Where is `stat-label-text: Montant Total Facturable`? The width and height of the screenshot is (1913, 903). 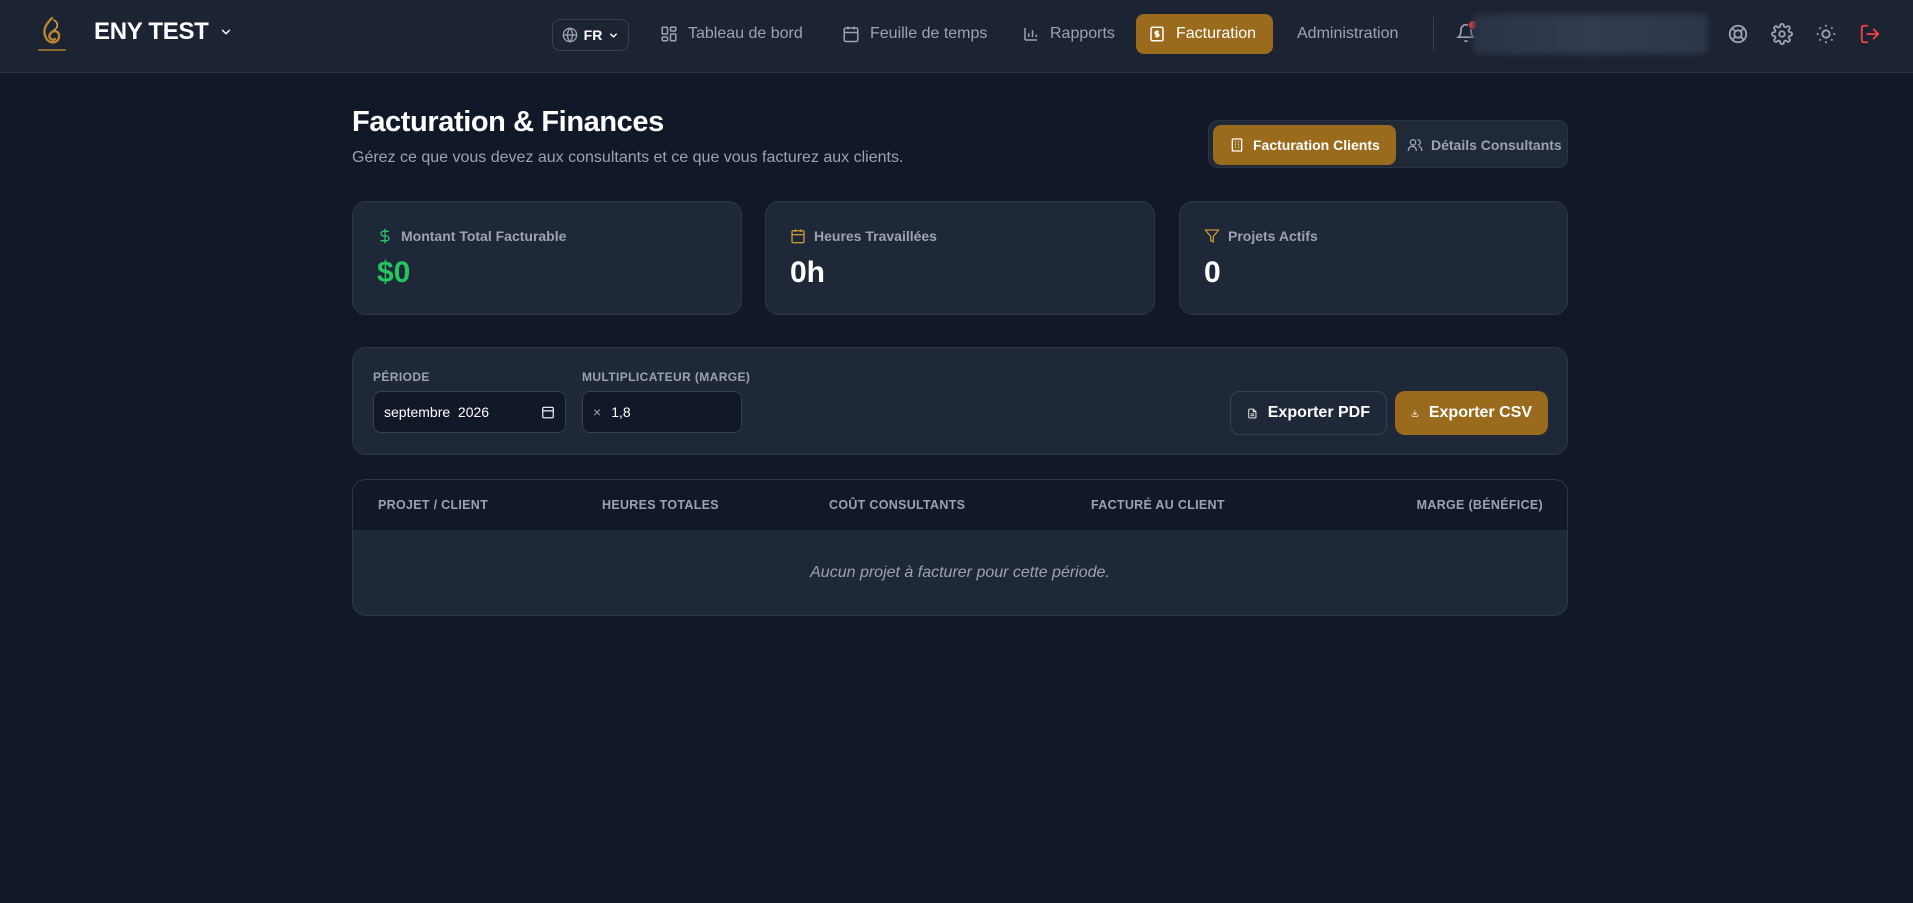
stat-label-text: Montant Total Facturable is located at coordinates (484, 236).